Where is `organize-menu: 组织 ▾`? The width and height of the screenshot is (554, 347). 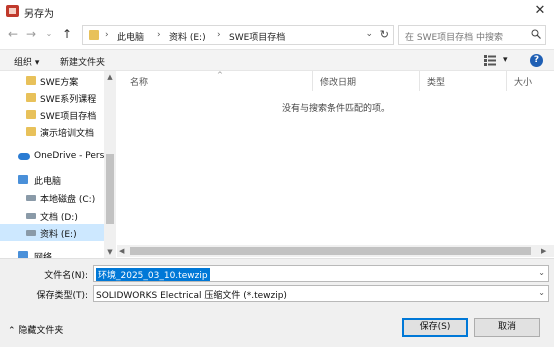 organize-menu: 组织 ▾ is located at coordinates (26, 61).